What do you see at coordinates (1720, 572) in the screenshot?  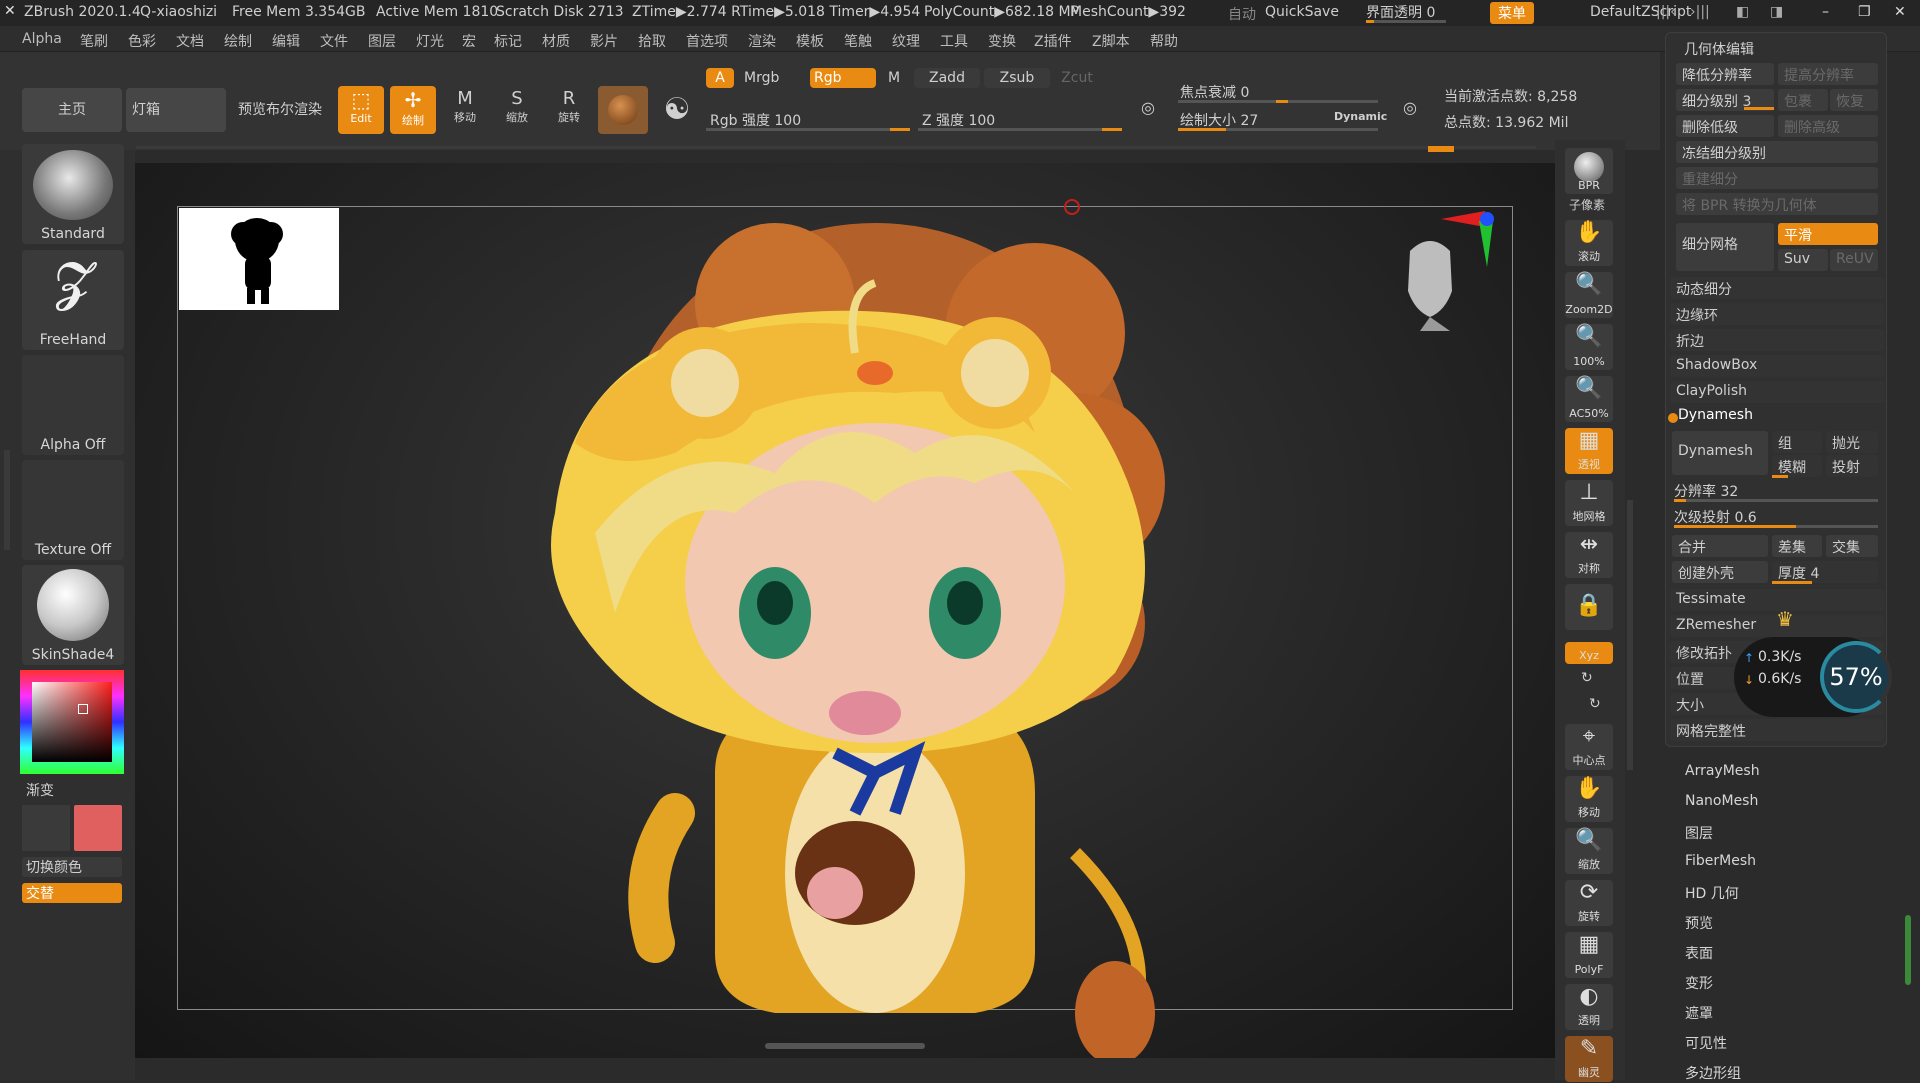 I see `create-shell-button: 创建外壳` at bounding box center [1720, 572].